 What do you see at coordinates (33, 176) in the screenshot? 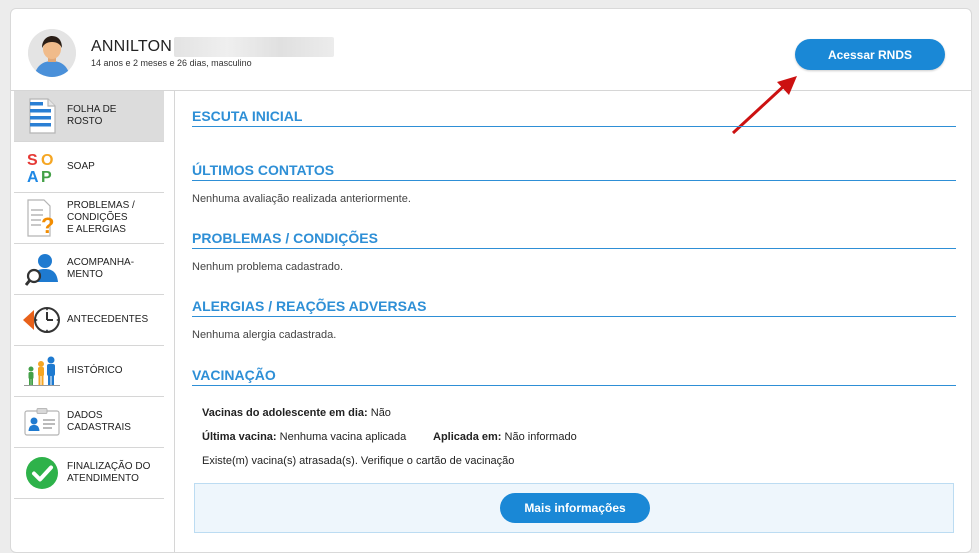
I see `svg-text: A` at bounding box center [33, 176].